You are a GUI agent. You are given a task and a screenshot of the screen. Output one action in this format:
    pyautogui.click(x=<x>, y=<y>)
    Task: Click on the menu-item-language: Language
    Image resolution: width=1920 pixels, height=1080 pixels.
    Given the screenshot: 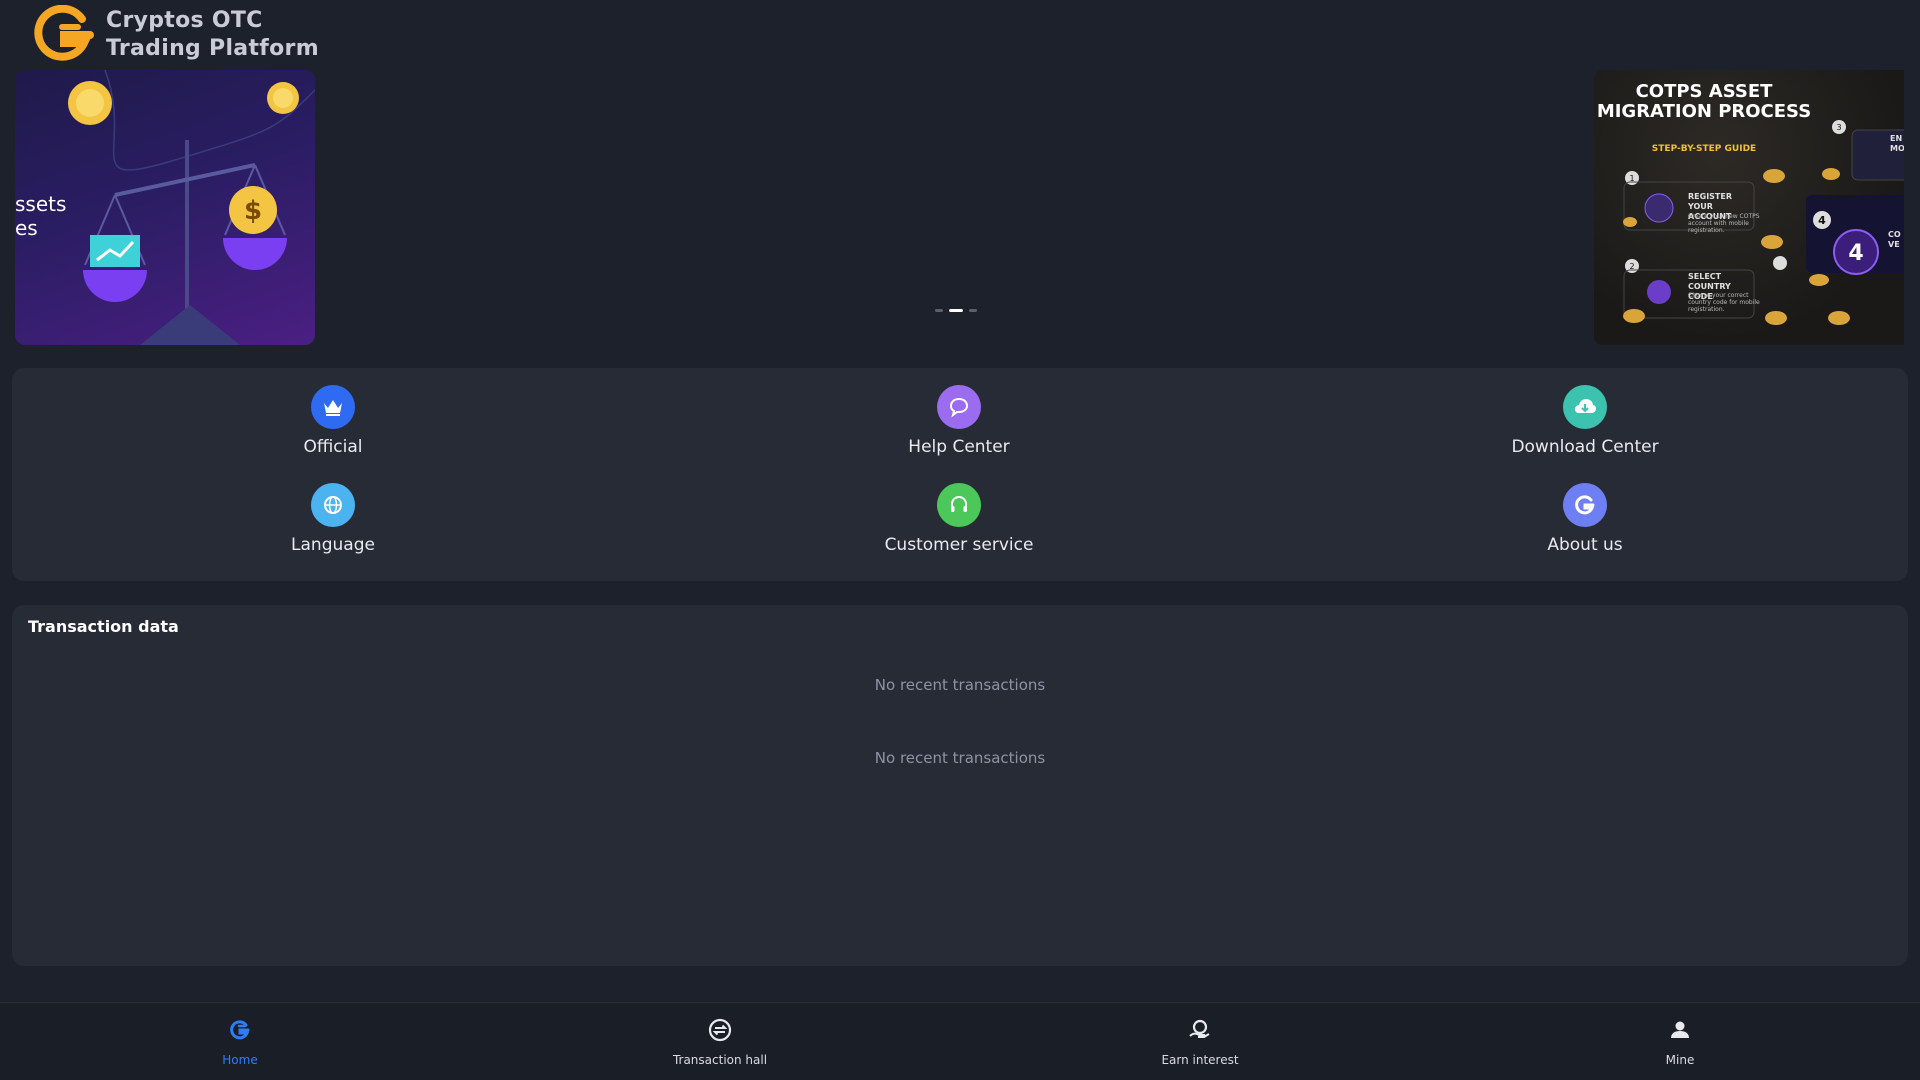 What is the action you would take?
    pyautogui.click(x=333, y=519)
    